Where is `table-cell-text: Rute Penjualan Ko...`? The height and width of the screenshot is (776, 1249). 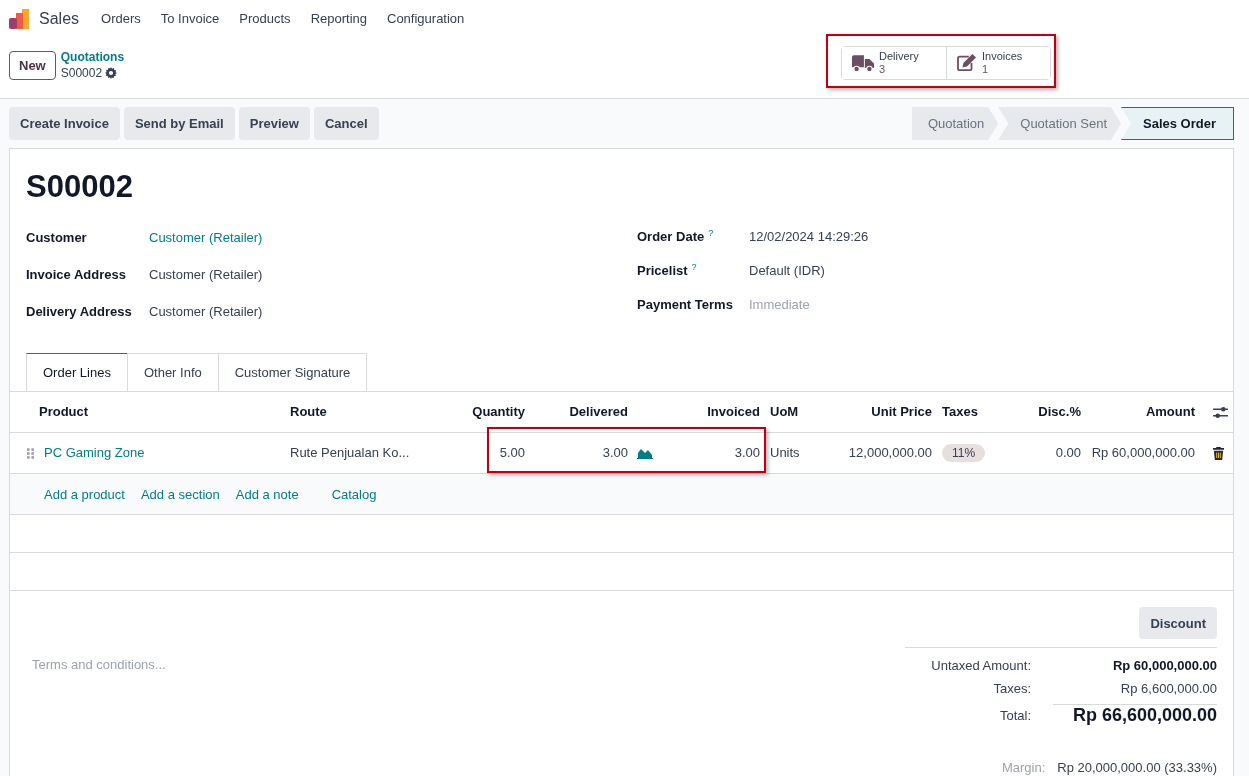
table-cell-text: Rute Penjualan Ko... is located at coordinates (350, 453).